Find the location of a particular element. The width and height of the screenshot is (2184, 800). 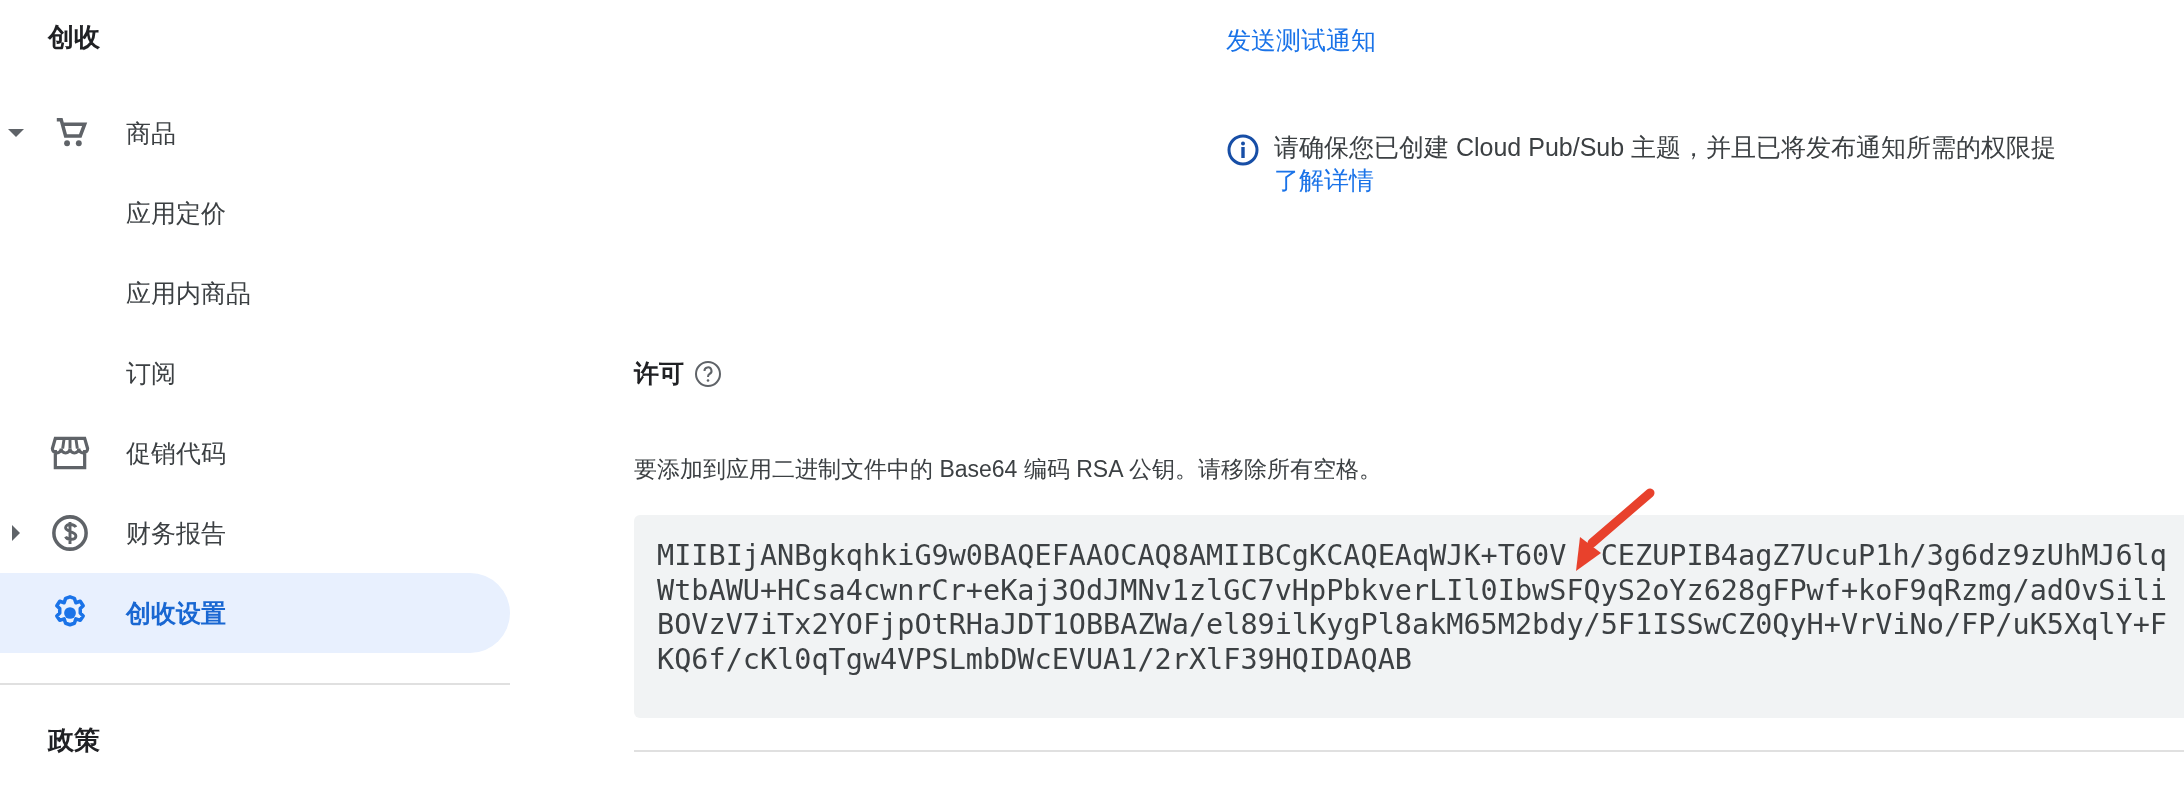

section-title: 创收 is located at coordinates (73, 37).